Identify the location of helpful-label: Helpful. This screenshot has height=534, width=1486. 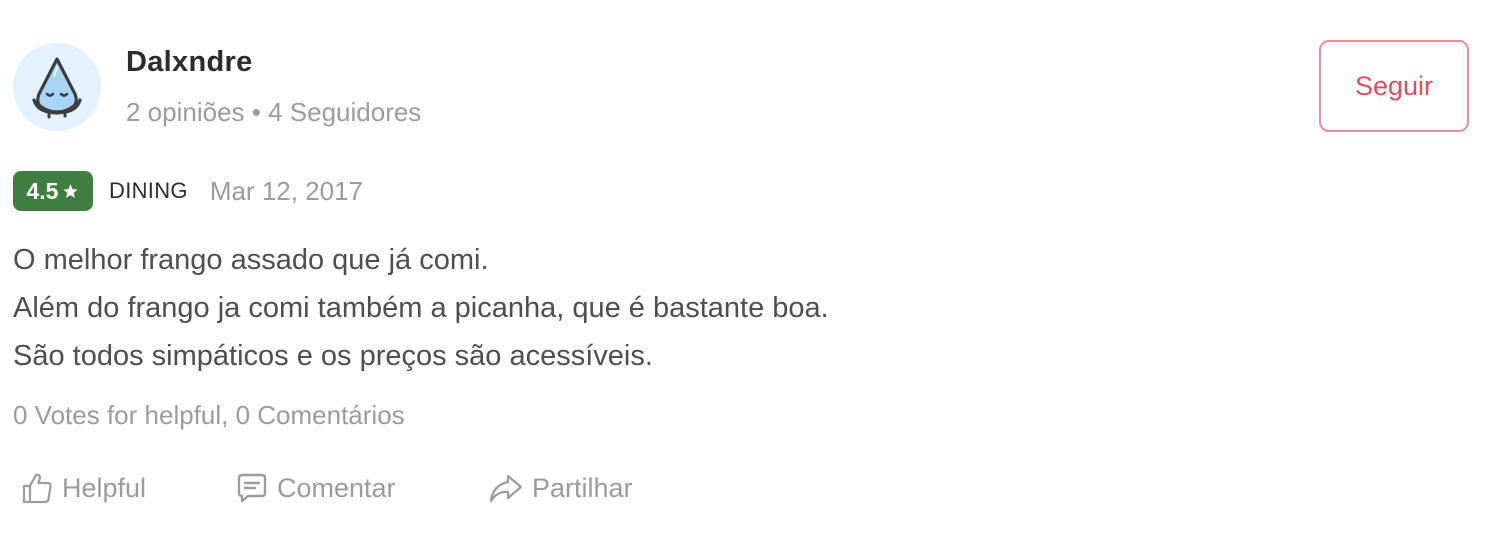
(104, 487).